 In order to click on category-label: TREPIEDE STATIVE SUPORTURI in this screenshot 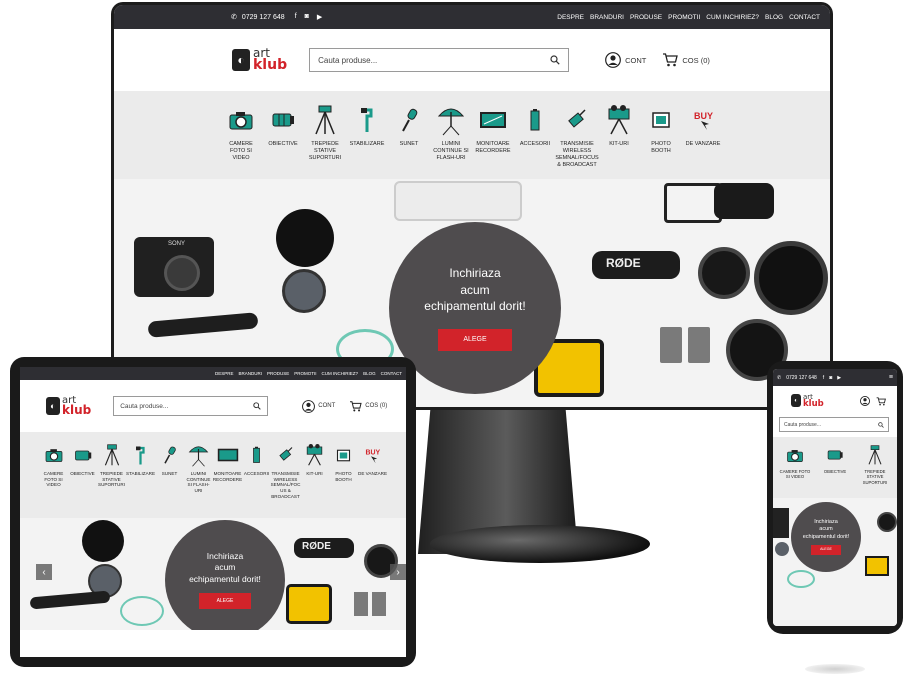, I will do `click(111, 479)`.